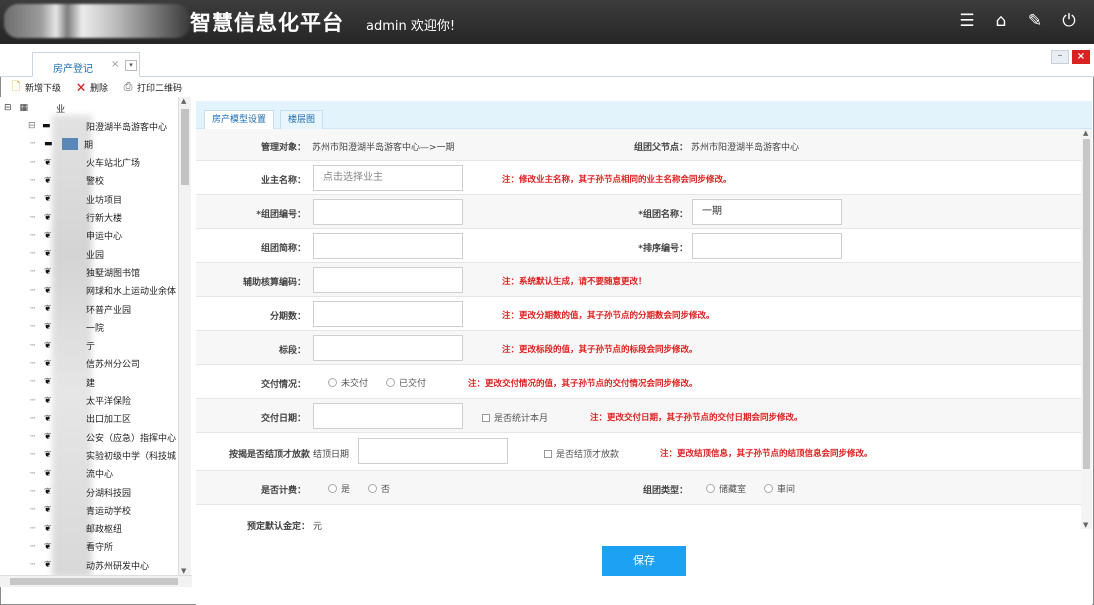 The image size is (1094, 605). Describe the element at coordinates (32, 126) in the screenshot. I see `tree-connector: ⊟` at that location.